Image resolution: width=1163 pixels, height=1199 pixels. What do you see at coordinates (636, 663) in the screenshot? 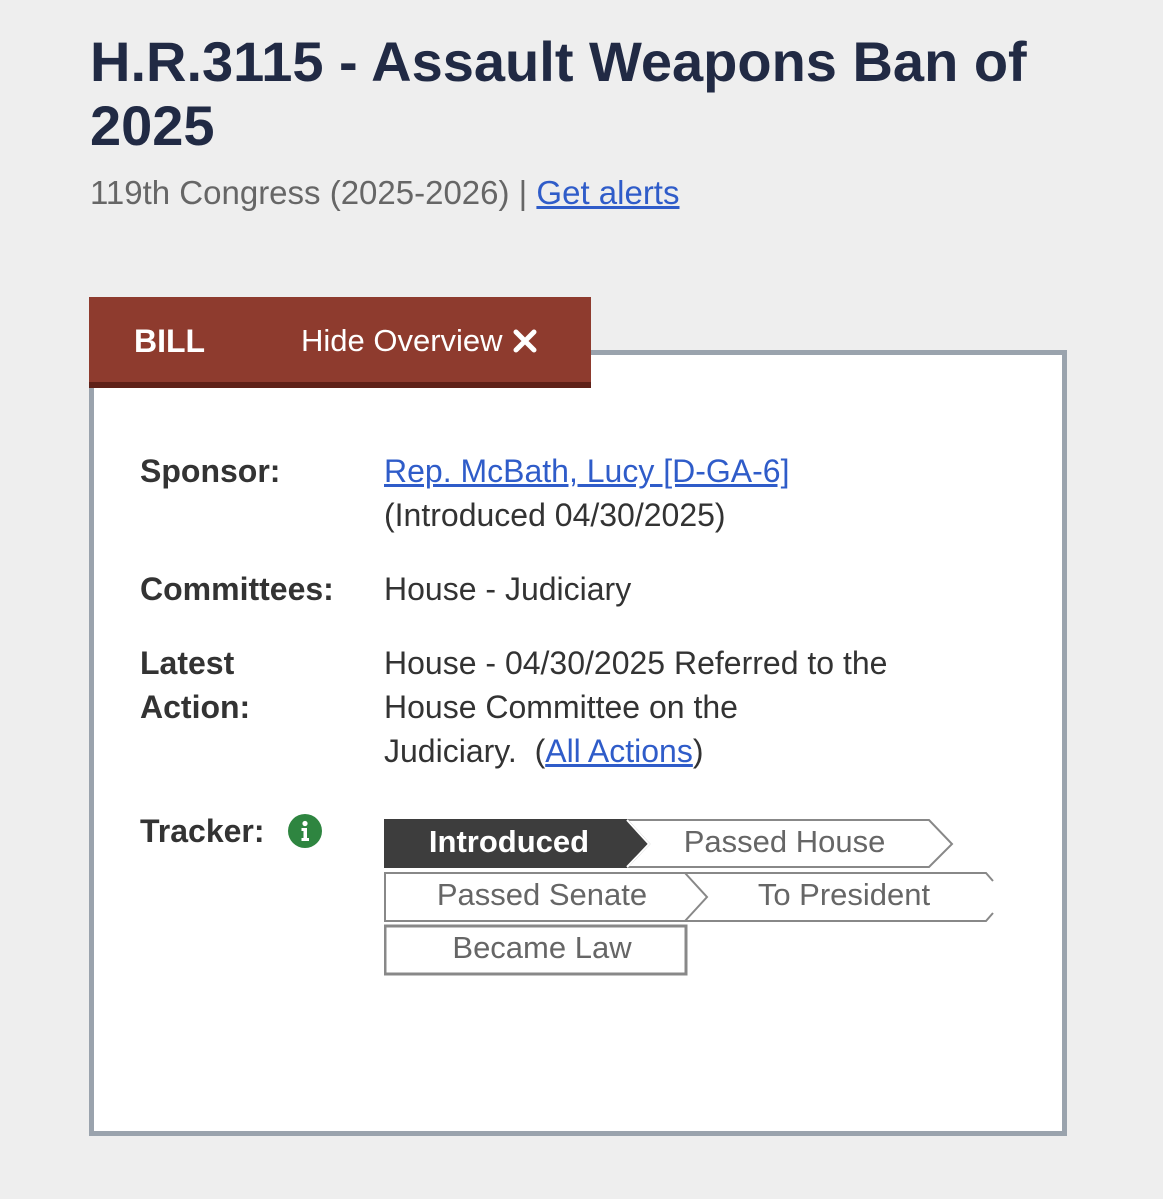
I see `latest-action-line1: House - 04/30/2025 Referred to the` at bounding box center [636, 663].